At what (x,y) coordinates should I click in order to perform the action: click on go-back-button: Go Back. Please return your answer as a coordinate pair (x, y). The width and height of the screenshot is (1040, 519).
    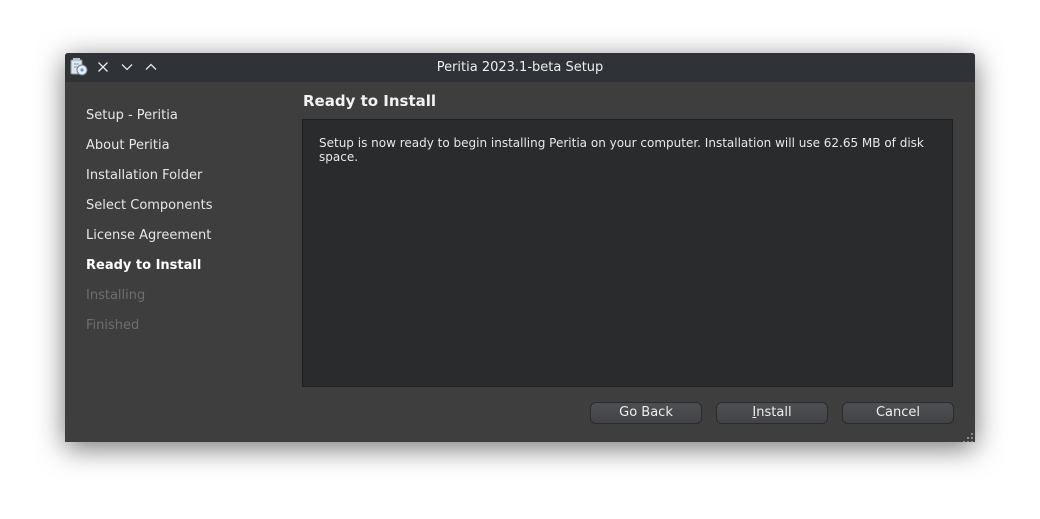
    Looking at the image, I should click on (646, 413).